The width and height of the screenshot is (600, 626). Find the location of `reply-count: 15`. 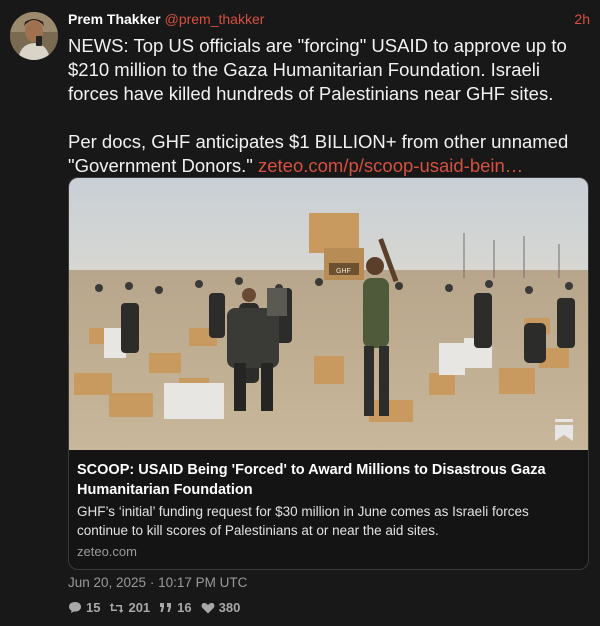

reply-count: 15 is located at coordinates (93, 607).